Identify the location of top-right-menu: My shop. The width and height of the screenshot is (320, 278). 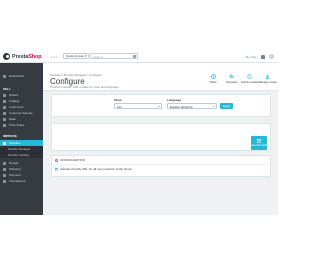
(260, 56).